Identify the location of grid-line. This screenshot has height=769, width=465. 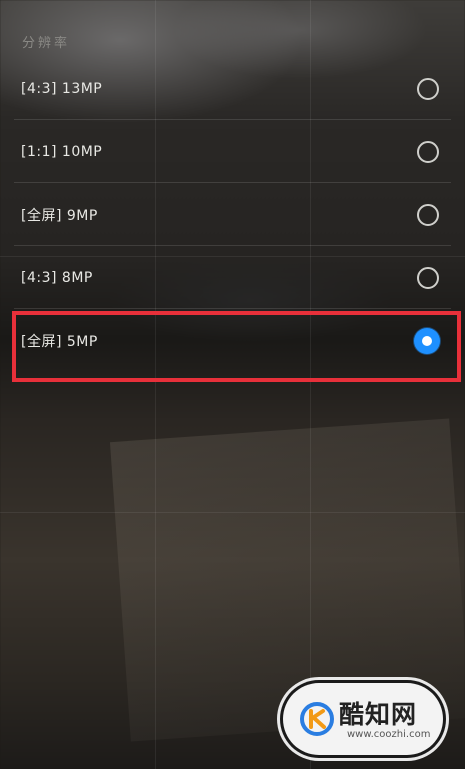
(232, 512).